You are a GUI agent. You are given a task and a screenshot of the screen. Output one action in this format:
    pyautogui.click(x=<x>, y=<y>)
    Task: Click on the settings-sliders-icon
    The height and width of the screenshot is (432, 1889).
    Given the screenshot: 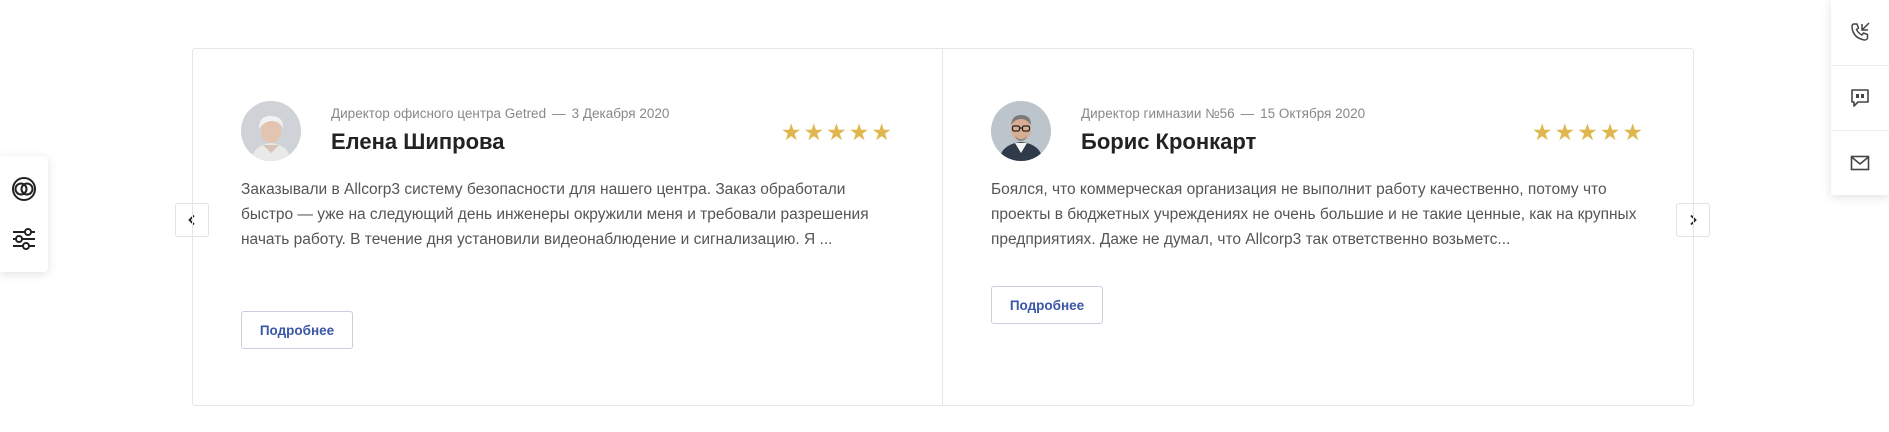 What is the action you would take?
    pyautogui.click(x=24, y=239)
    